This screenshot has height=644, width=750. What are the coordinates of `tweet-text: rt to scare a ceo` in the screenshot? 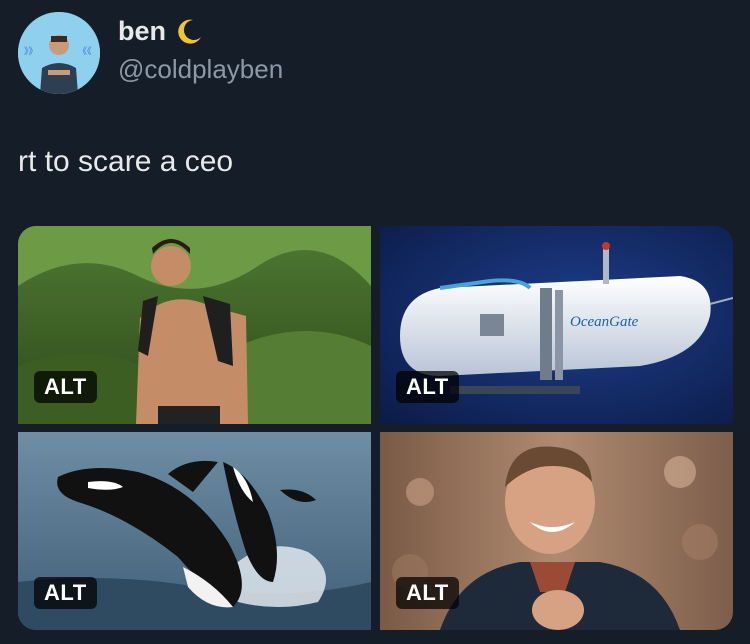 It's located at (126, 161).